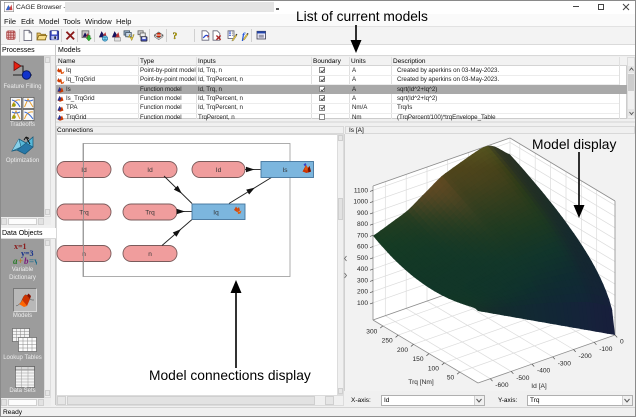 The width and height of the screenshot is (636, 417). What do you see at coordinates (387, 341) in the screenshot?
I see `svg-text: 250` at bounding box center [387, 341].